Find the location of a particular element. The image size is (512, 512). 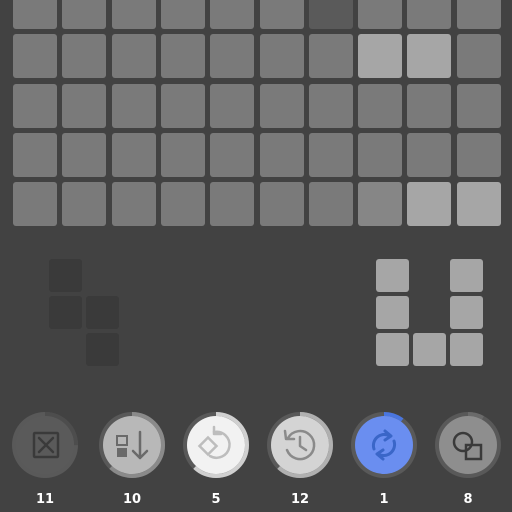

refresh-button: 1 is located at coordinates (384, 461).